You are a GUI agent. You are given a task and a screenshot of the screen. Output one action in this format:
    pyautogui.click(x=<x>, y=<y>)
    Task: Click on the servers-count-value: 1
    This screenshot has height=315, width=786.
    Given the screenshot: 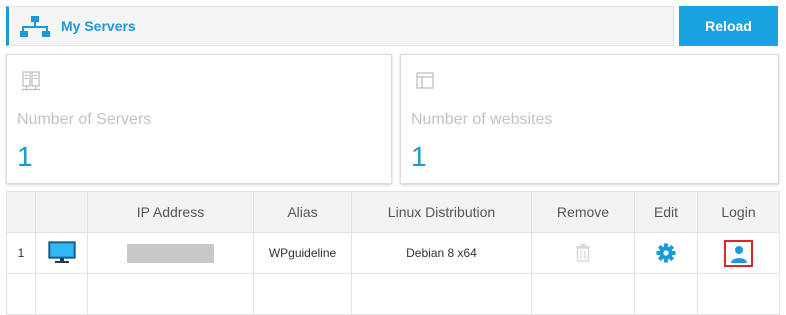 What is the action you would take?
    pyautogui.click(x=25, y=156)
    